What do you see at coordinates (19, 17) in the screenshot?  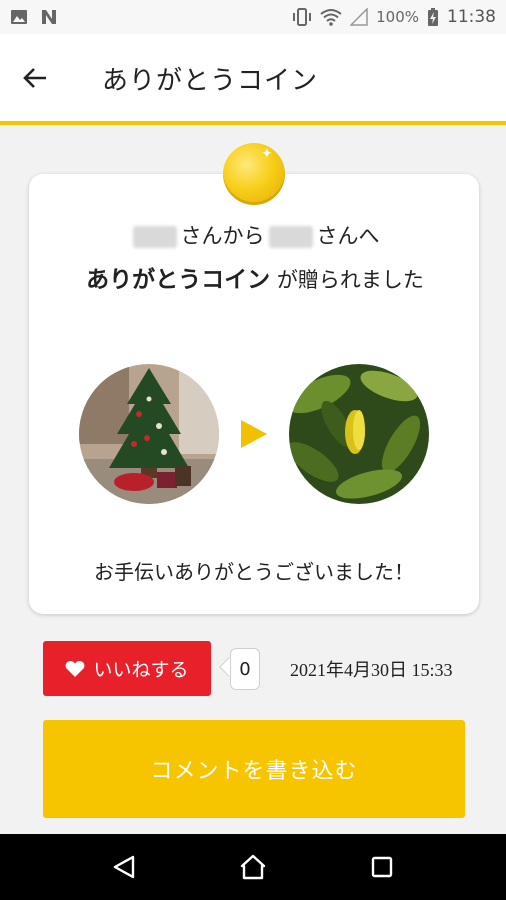 I see `gallery-icon` at bounding box center [19, 17].